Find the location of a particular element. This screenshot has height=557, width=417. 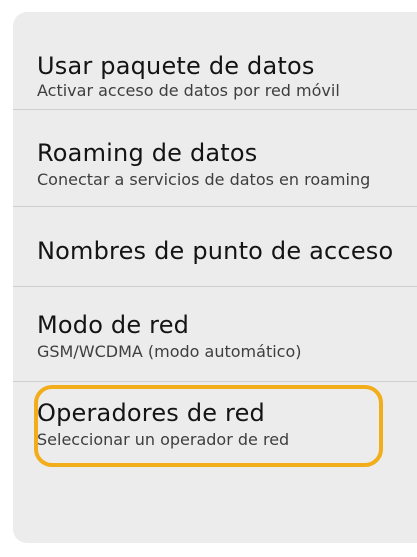

item-subtitle: Conectar a servicios de datos en roaming is located at coordinates (204, 179).